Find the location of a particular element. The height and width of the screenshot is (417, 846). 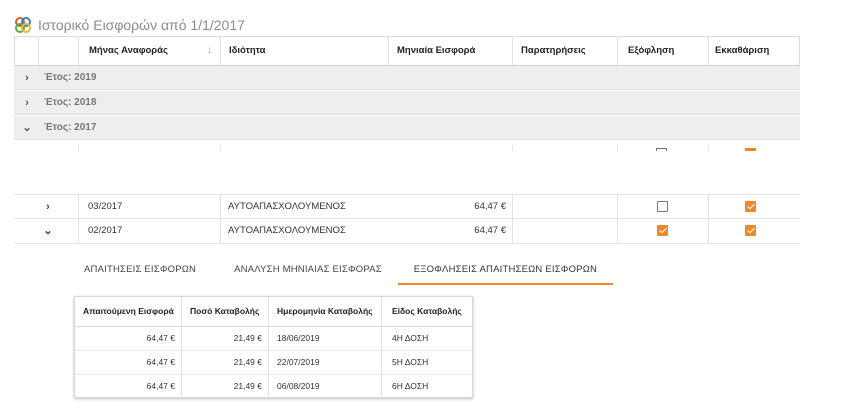

column-header-cleared: Εκκαθάριση is located at coordinates (755, 51).